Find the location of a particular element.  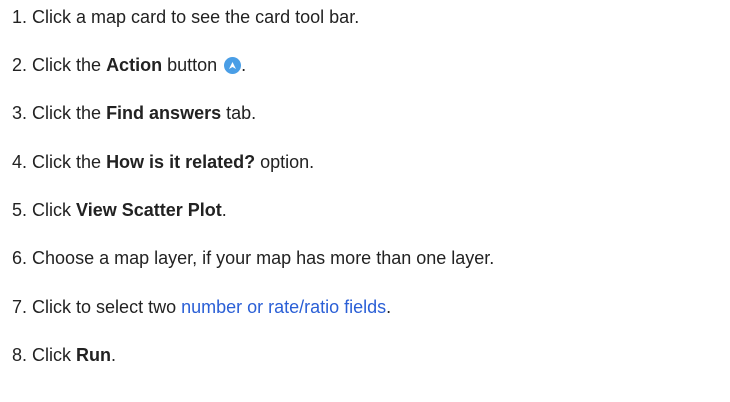

step-bold-term: View Scatter Plot is located at coordinates (149, 210).